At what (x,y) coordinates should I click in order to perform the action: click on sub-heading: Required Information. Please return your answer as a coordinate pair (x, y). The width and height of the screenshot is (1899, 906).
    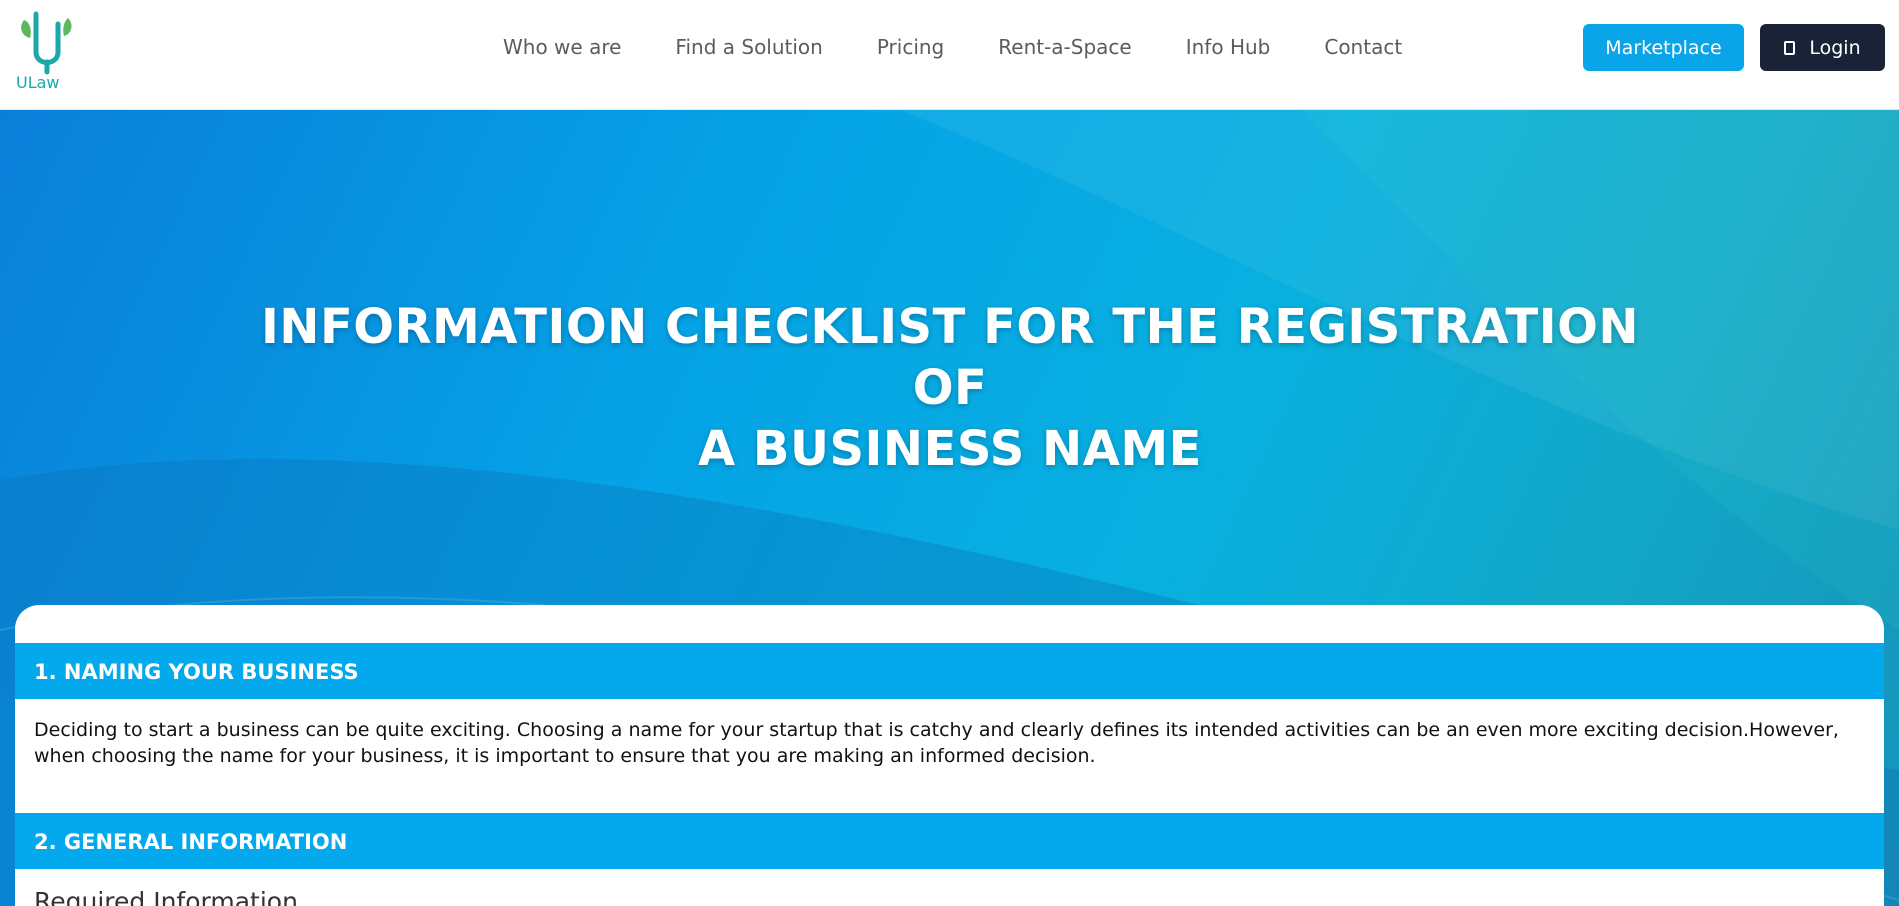
    Looking at the image, I should click on (166, 896).